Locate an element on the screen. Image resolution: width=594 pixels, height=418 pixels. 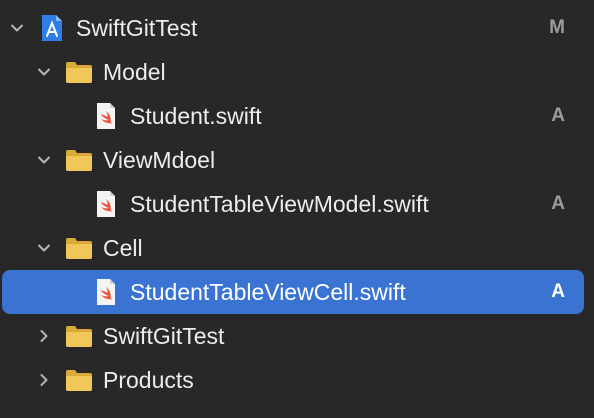
file-row-studenttableviewcell-swift: StudentTableViewCell.swift A is located at coordinates (293, 292).